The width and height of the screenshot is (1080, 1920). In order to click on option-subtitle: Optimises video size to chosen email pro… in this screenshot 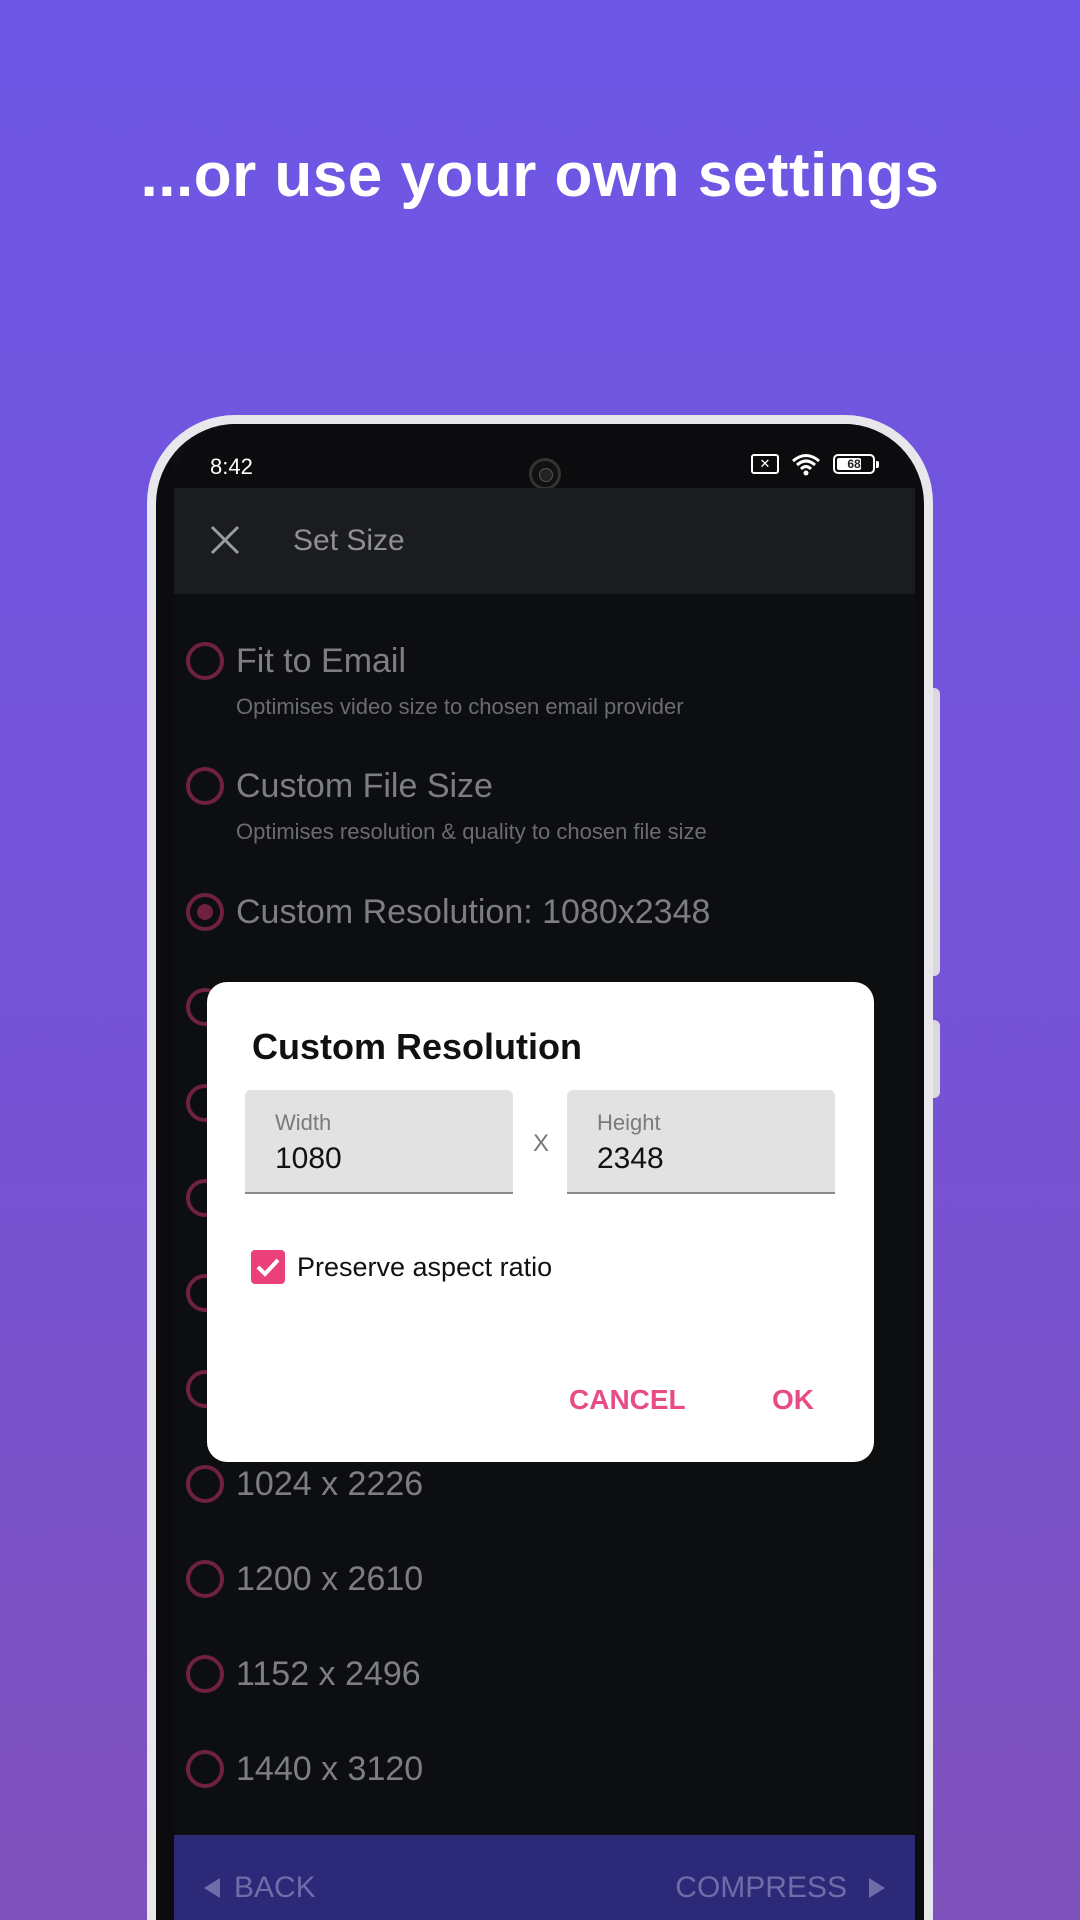, I will do `click(460, 706)`.